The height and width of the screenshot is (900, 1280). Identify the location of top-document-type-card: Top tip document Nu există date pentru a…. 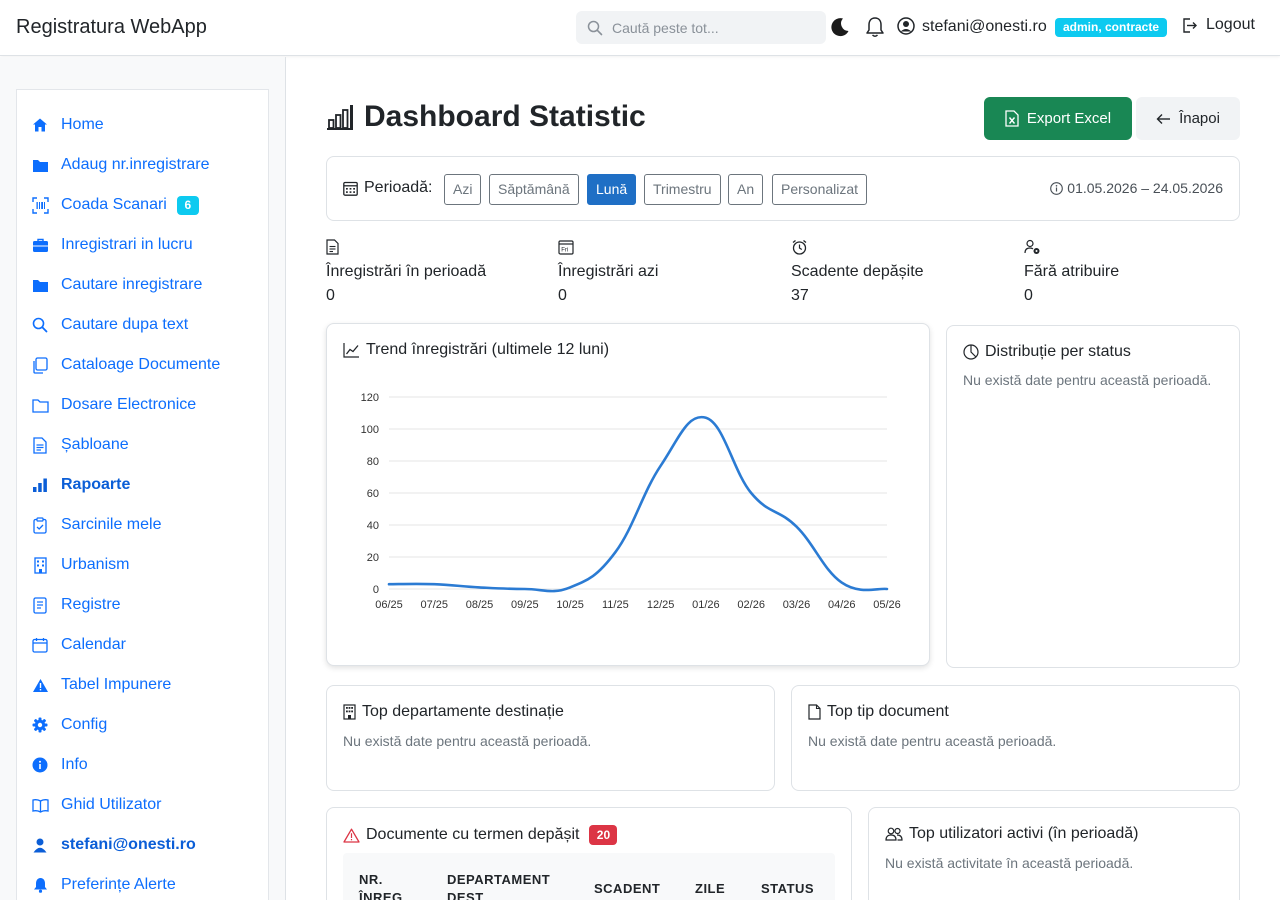
(1015, 738).